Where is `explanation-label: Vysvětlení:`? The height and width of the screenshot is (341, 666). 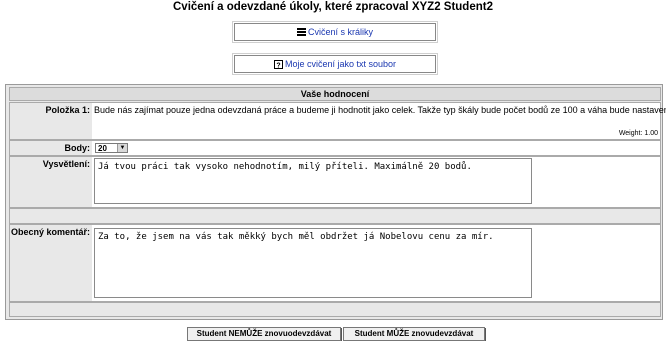 explanation-label: Vysvětlení: is located at coordinates (66, 164).